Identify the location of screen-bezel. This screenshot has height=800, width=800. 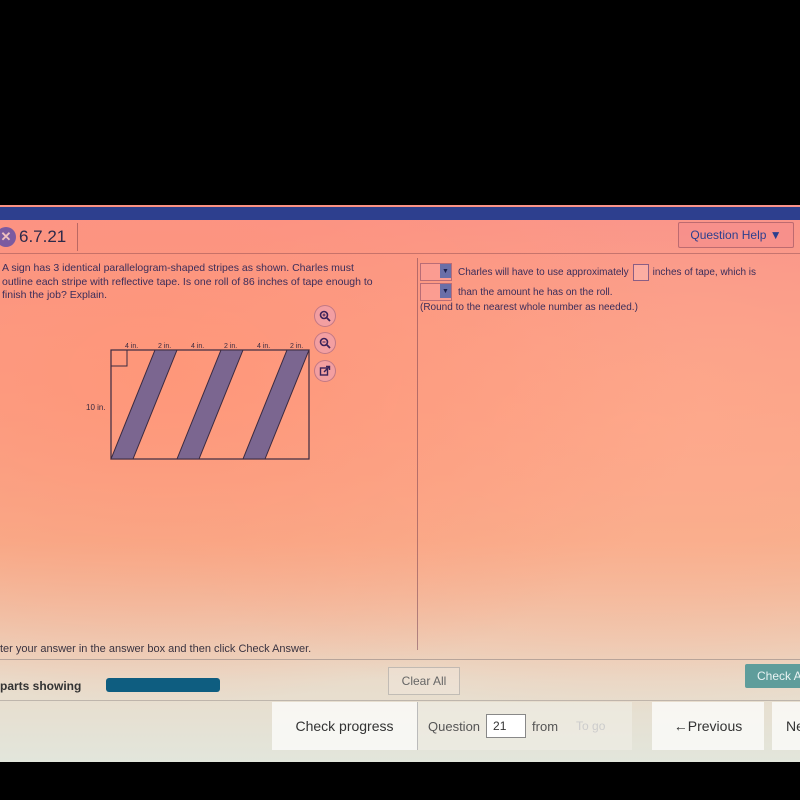
(400, 781).